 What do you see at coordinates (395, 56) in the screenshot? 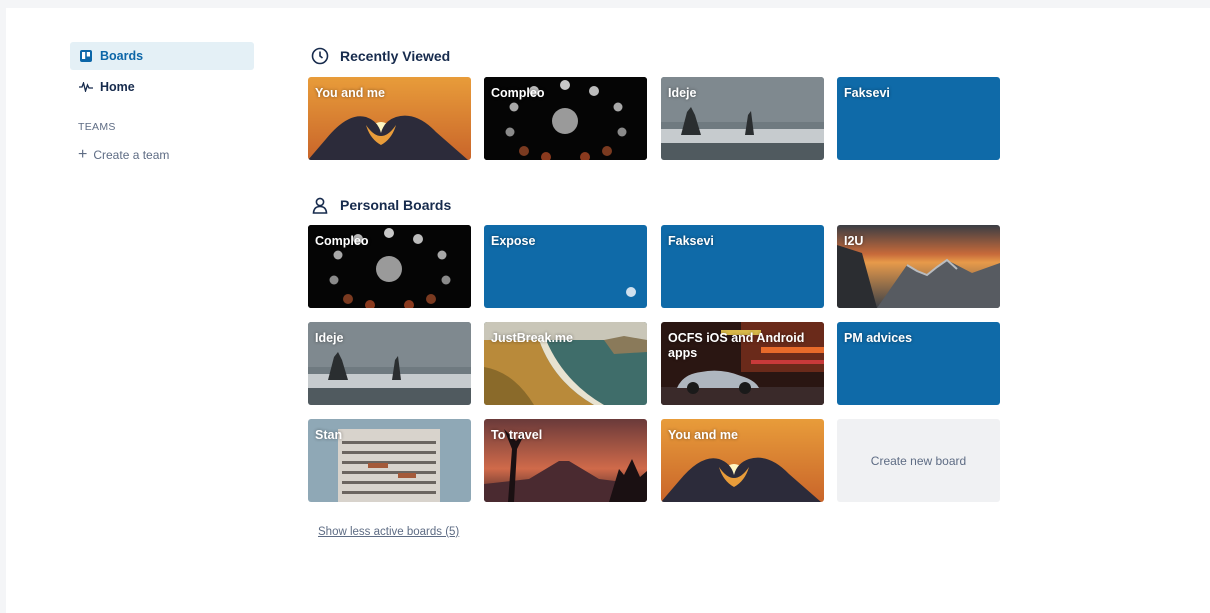
I see `section-title: Recently Viewed` at bounding box center [395, 56].